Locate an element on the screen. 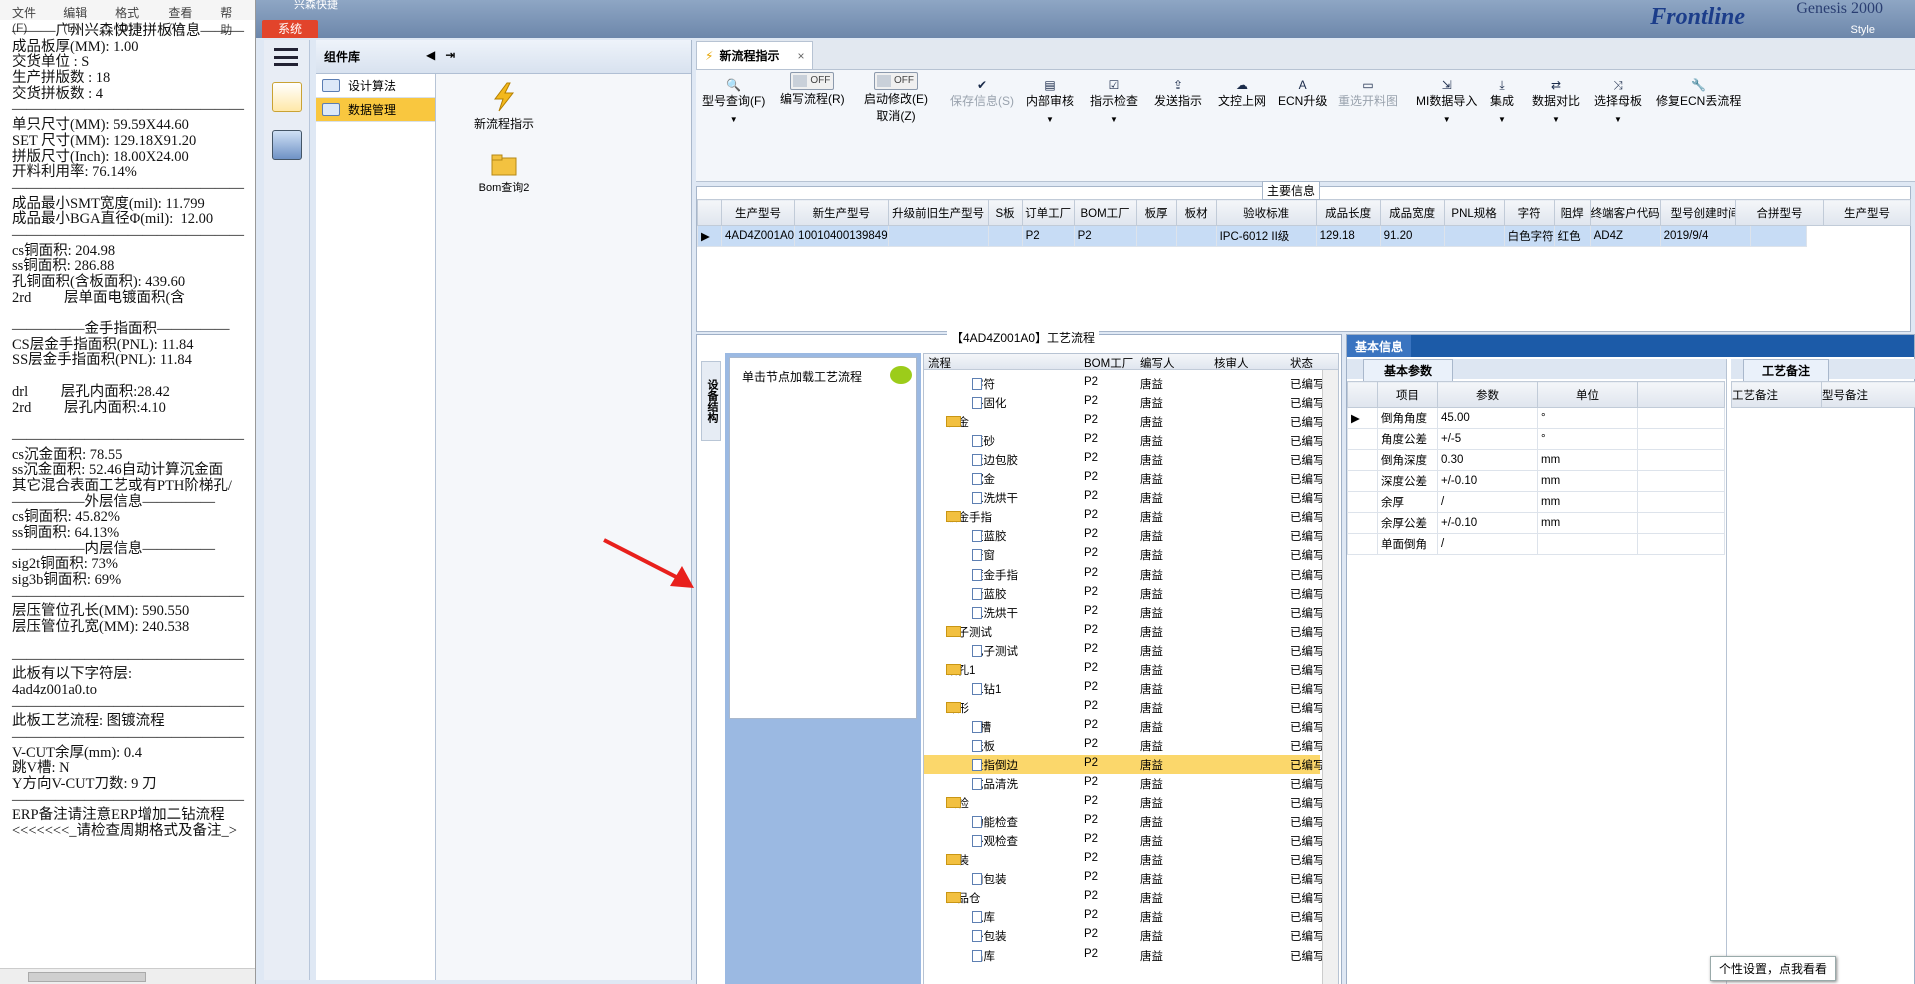  column-header: S板 is located at coordinates (1005, 212).